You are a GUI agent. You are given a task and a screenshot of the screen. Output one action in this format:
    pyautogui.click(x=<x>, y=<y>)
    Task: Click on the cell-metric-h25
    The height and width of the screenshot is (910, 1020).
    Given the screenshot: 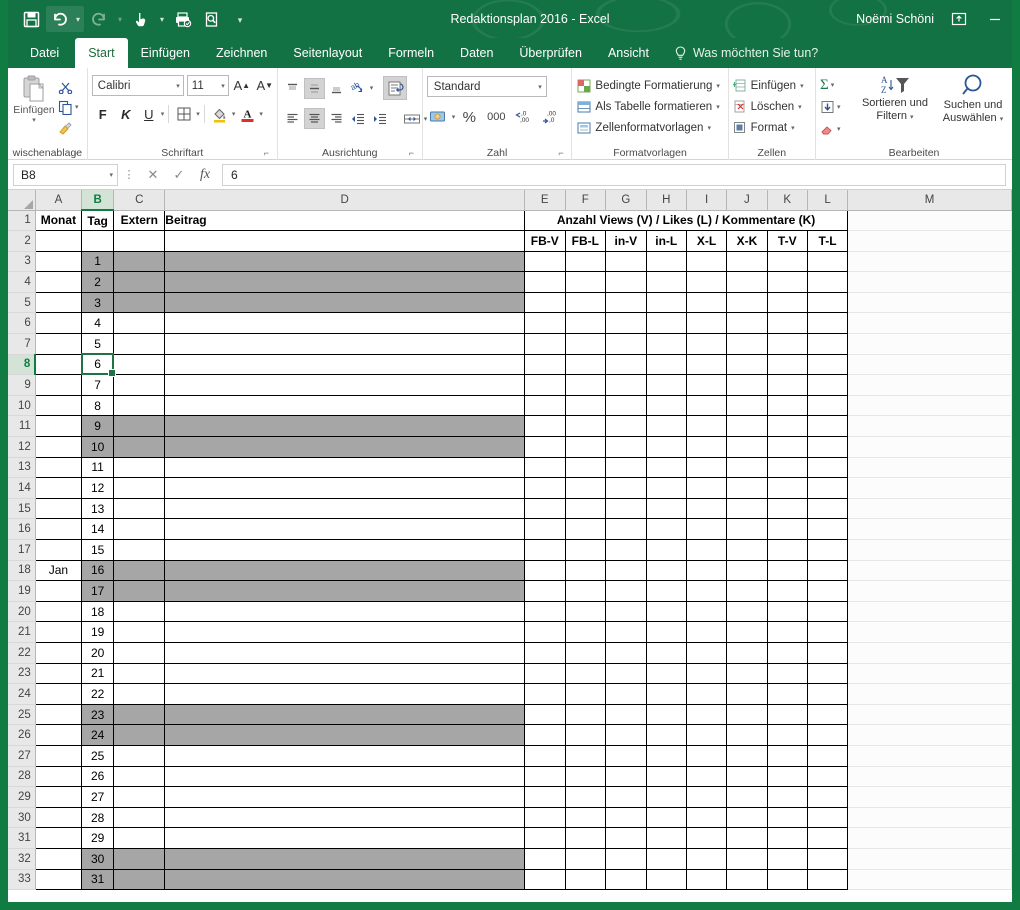 What is the action you would take?
    pyautogui.click(x=666, y=714)
    